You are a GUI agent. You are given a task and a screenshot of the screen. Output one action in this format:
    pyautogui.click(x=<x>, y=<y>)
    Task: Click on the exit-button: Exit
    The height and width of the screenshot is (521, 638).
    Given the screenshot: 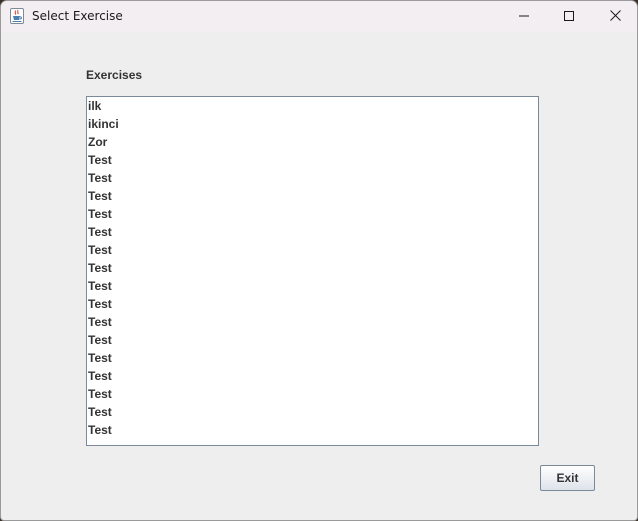 What is the action you would take?
    pyautogui.click(x=567, y=478)
    